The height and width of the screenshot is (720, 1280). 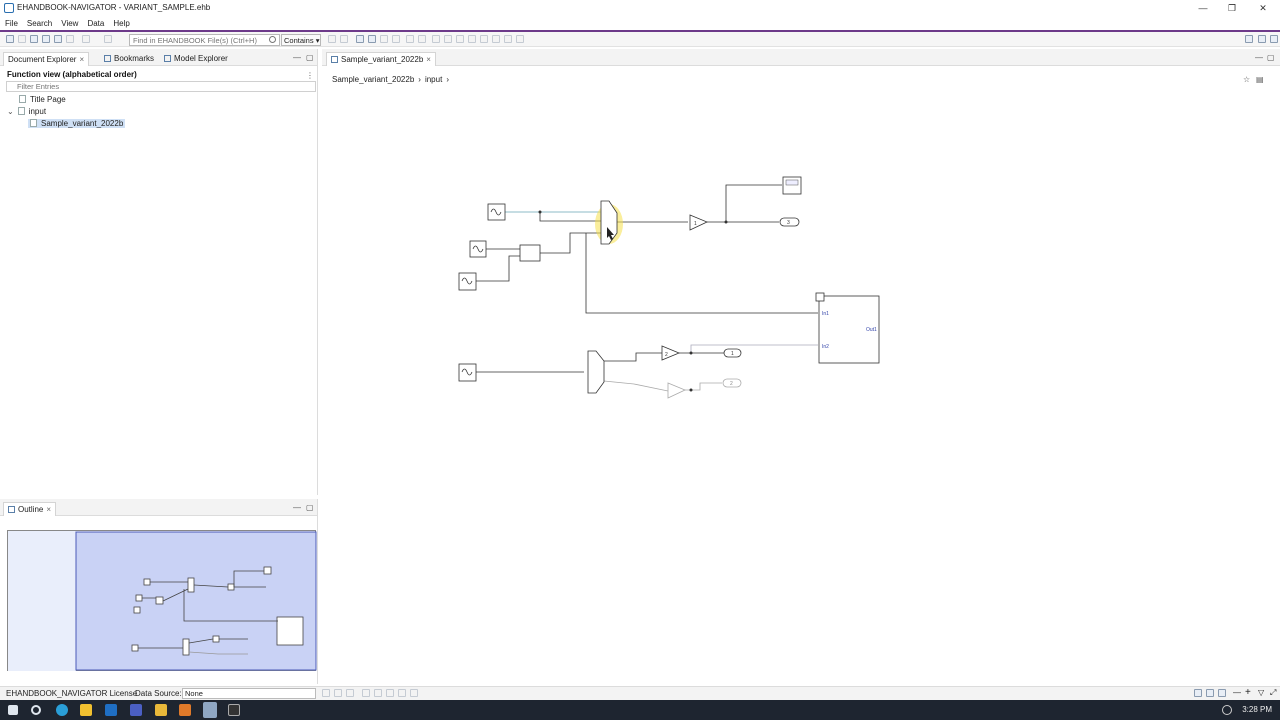 What do you see at coordinates (86, 39) in the screenshot?
I see `back-icon` at bounding box center [86, 39].